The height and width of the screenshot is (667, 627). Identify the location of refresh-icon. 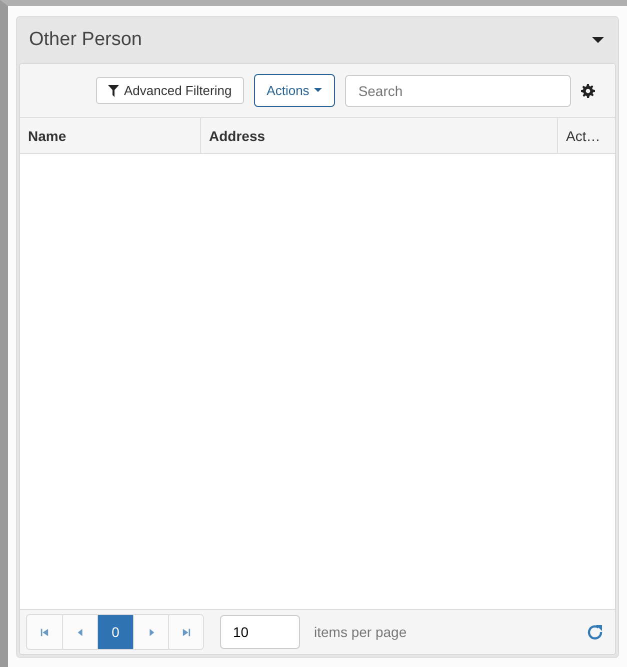
(595, 632).